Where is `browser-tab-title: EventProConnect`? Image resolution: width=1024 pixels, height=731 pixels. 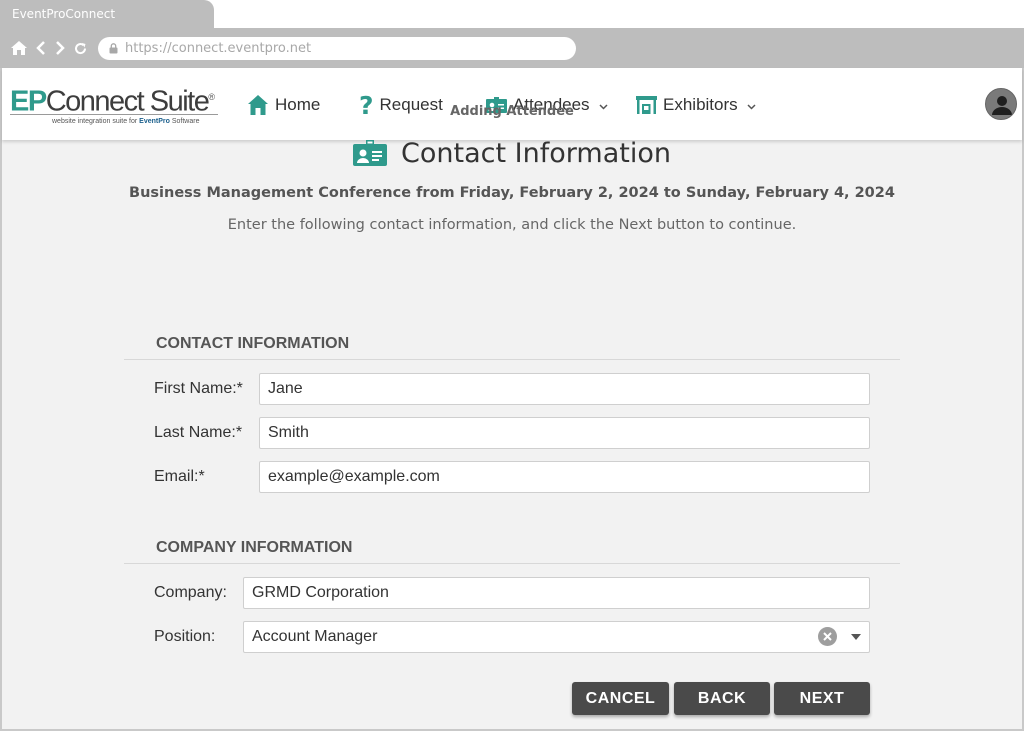 browser-tab-title: EventProConnect is located at coordinates (64, 14).